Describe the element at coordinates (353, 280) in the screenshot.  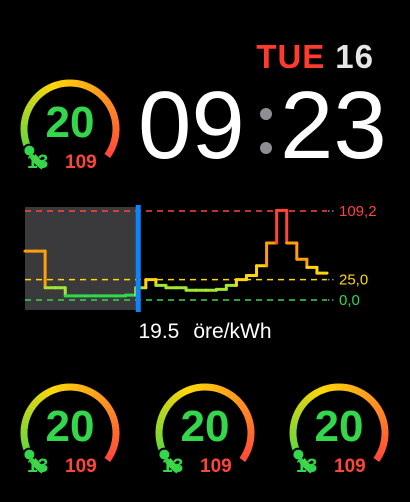
I see `reference-label: 25,0` at that location.